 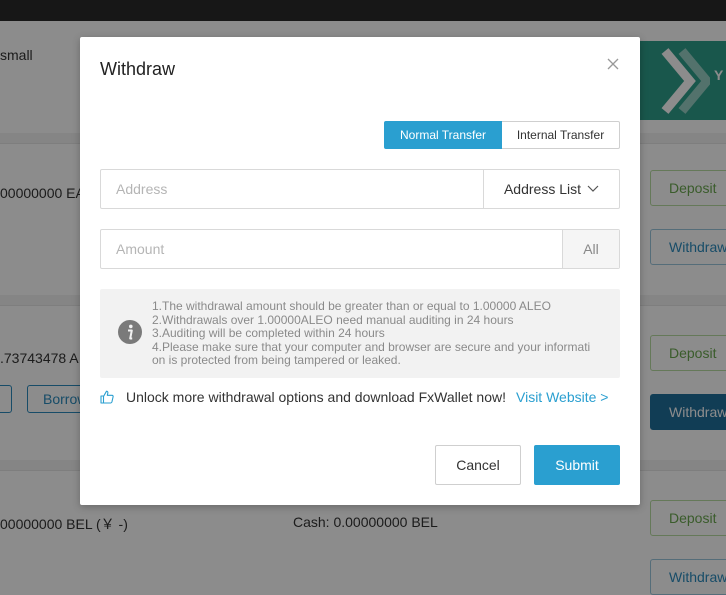 What do you see at coordinates (562, 397) in the screenshot?
I see `visit-website-link: Visit Website >` at bounding box center [562, 397].